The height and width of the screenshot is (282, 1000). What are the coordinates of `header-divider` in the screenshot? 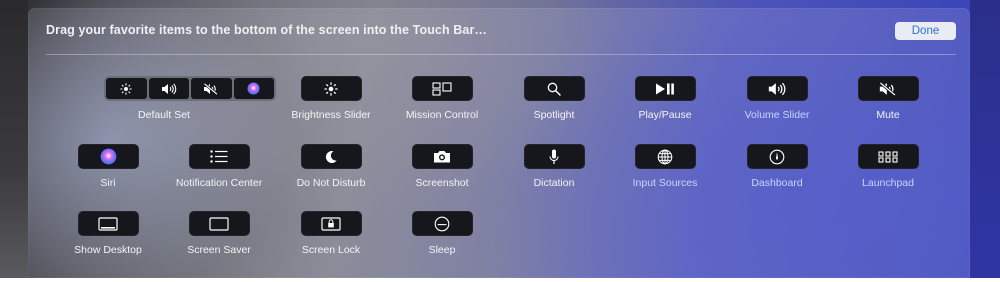 It's located at (501, 54).